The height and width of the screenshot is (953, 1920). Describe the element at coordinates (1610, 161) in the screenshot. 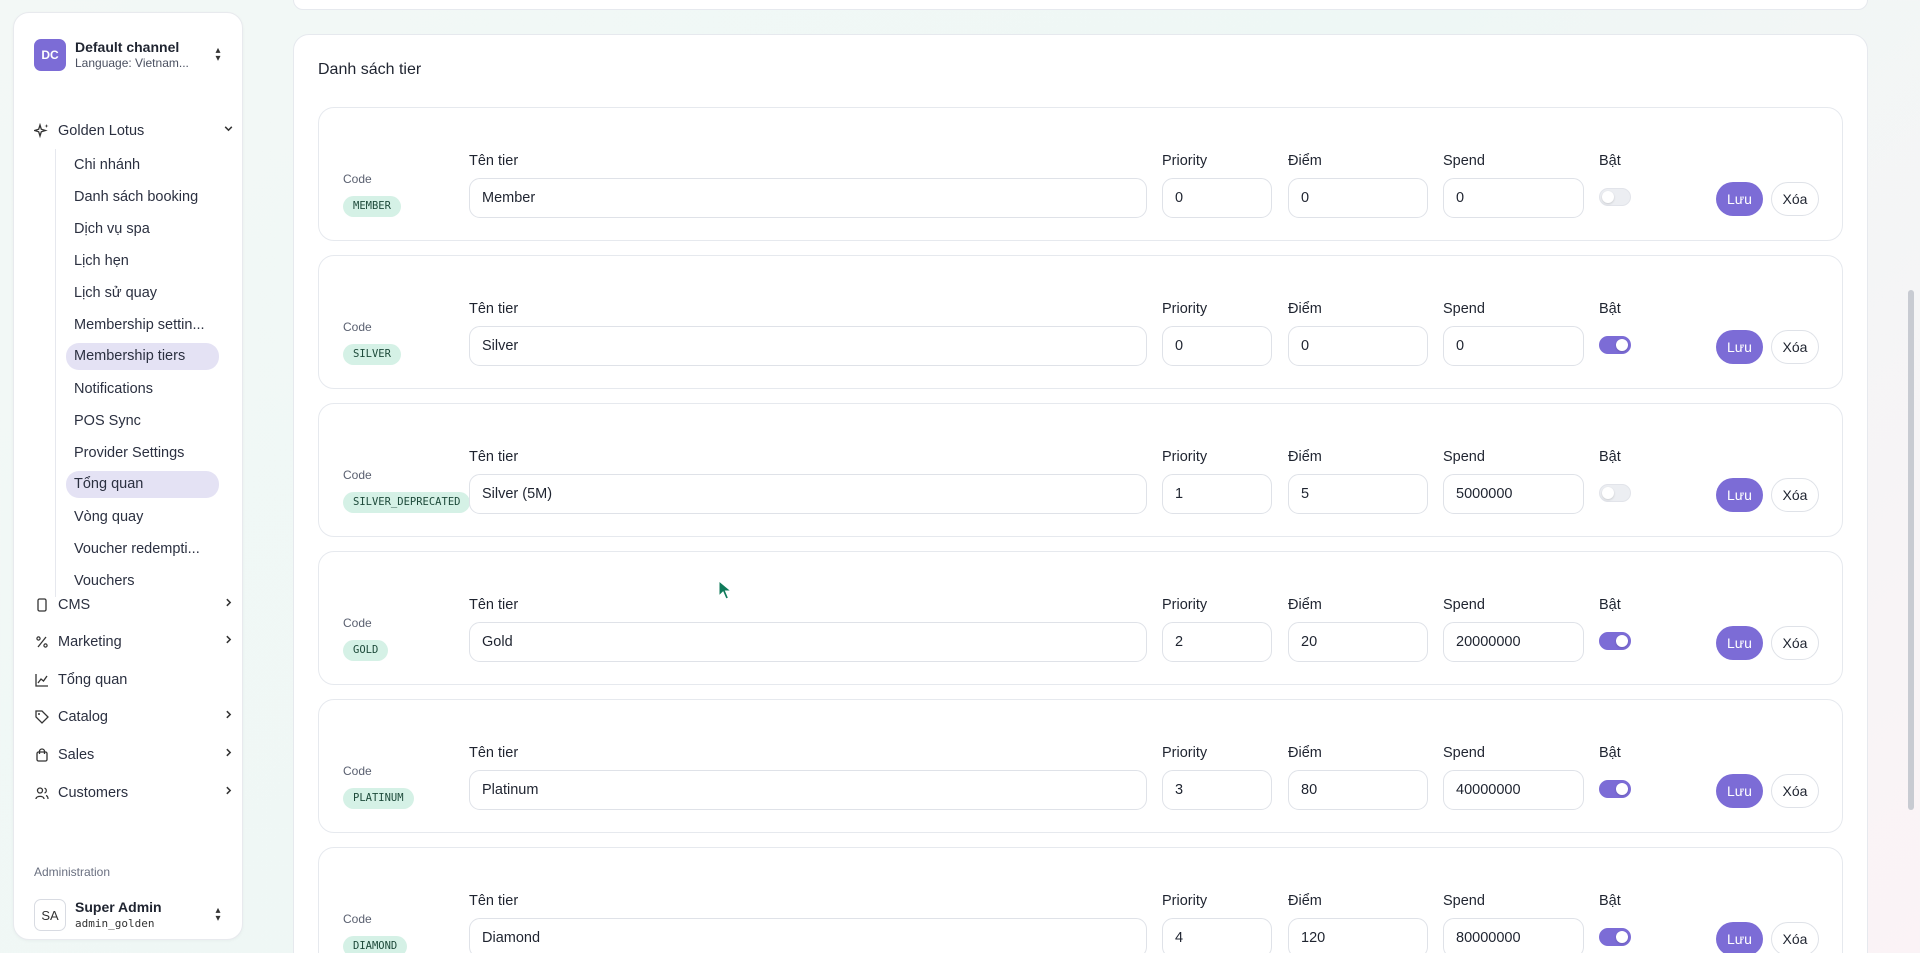

I see `enabled-label: Bật` at that location.